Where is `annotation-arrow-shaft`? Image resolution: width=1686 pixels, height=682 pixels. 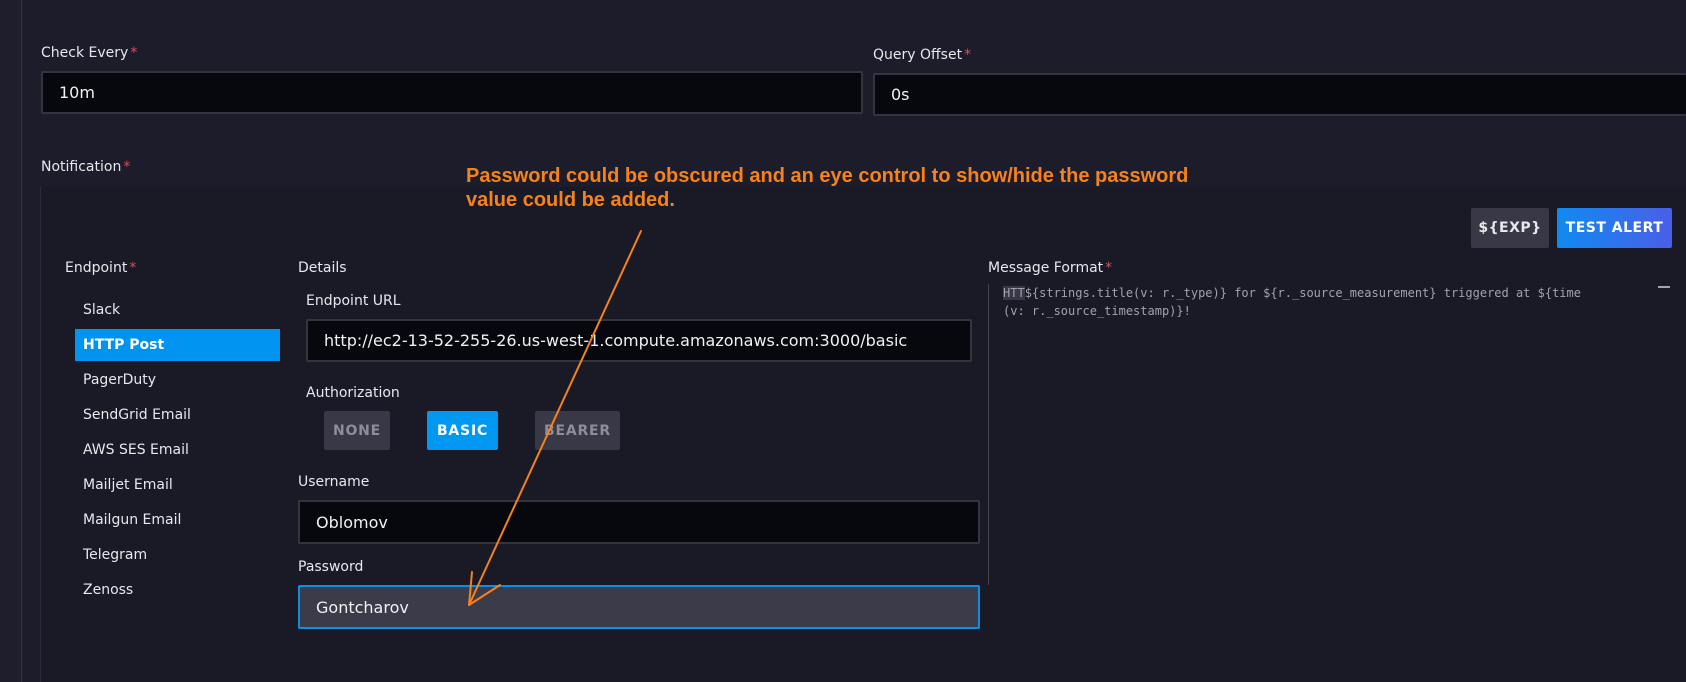
annotation-arrow-shaft is located at coordinates (555, 418).